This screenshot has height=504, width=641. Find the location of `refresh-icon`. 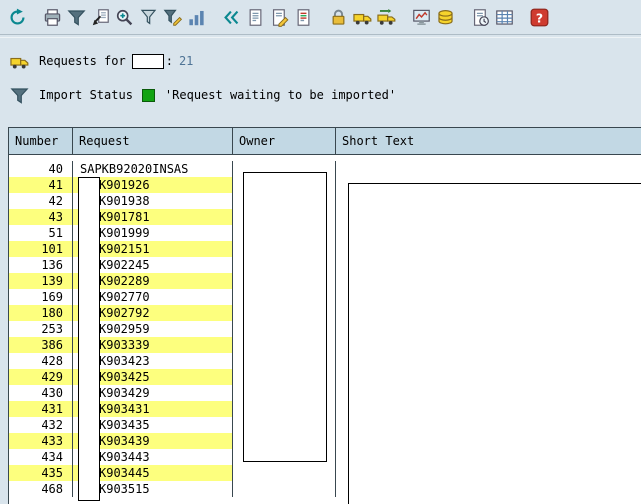

refresh-icon is located at coordinates (17, 17).